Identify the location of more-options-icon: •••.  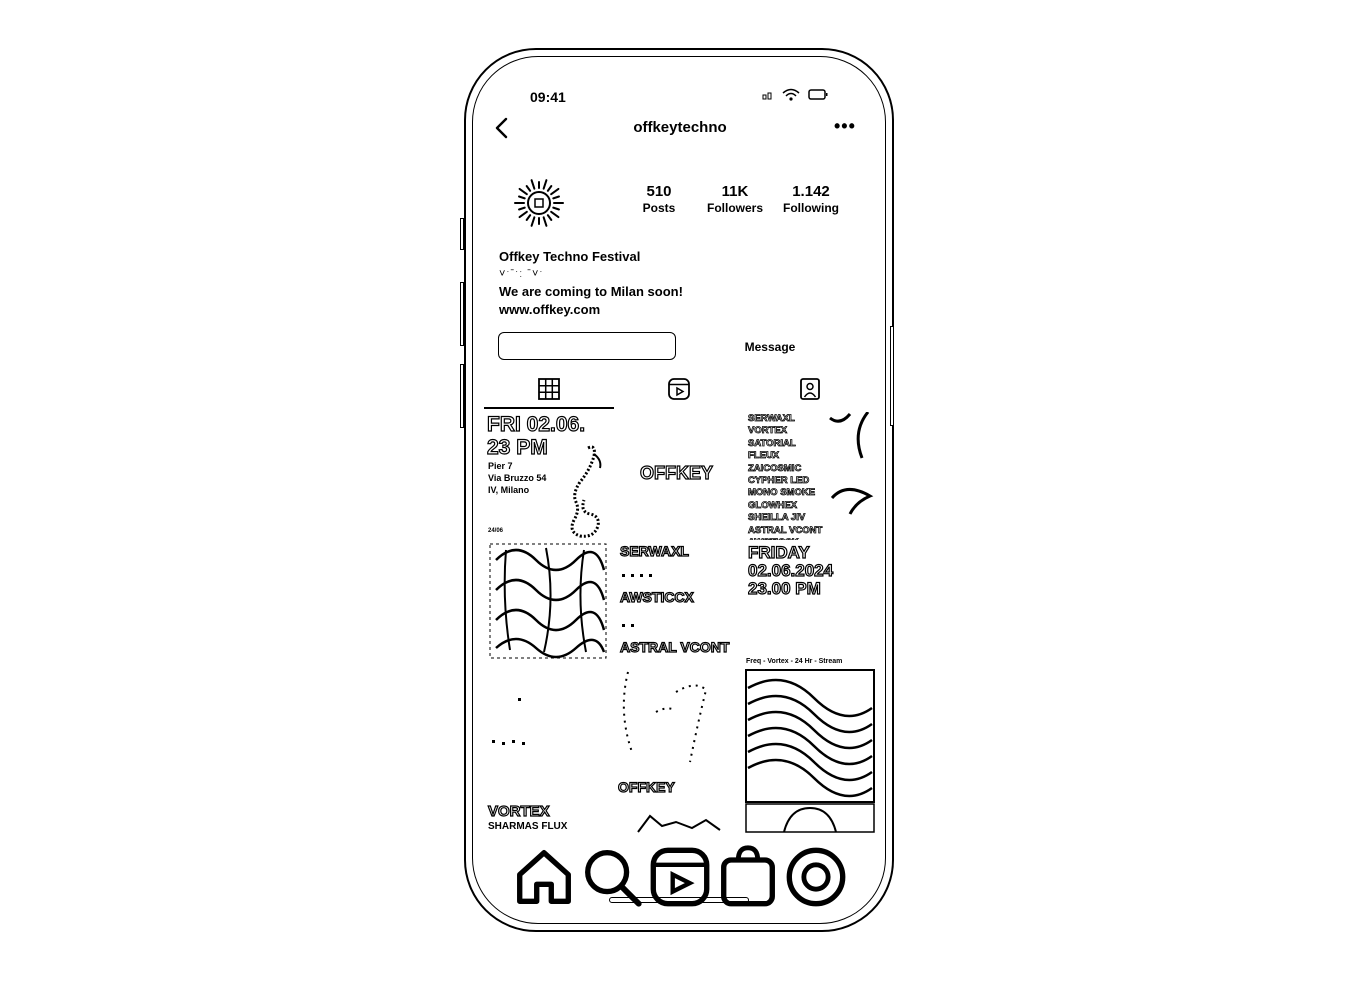
(845, 126).